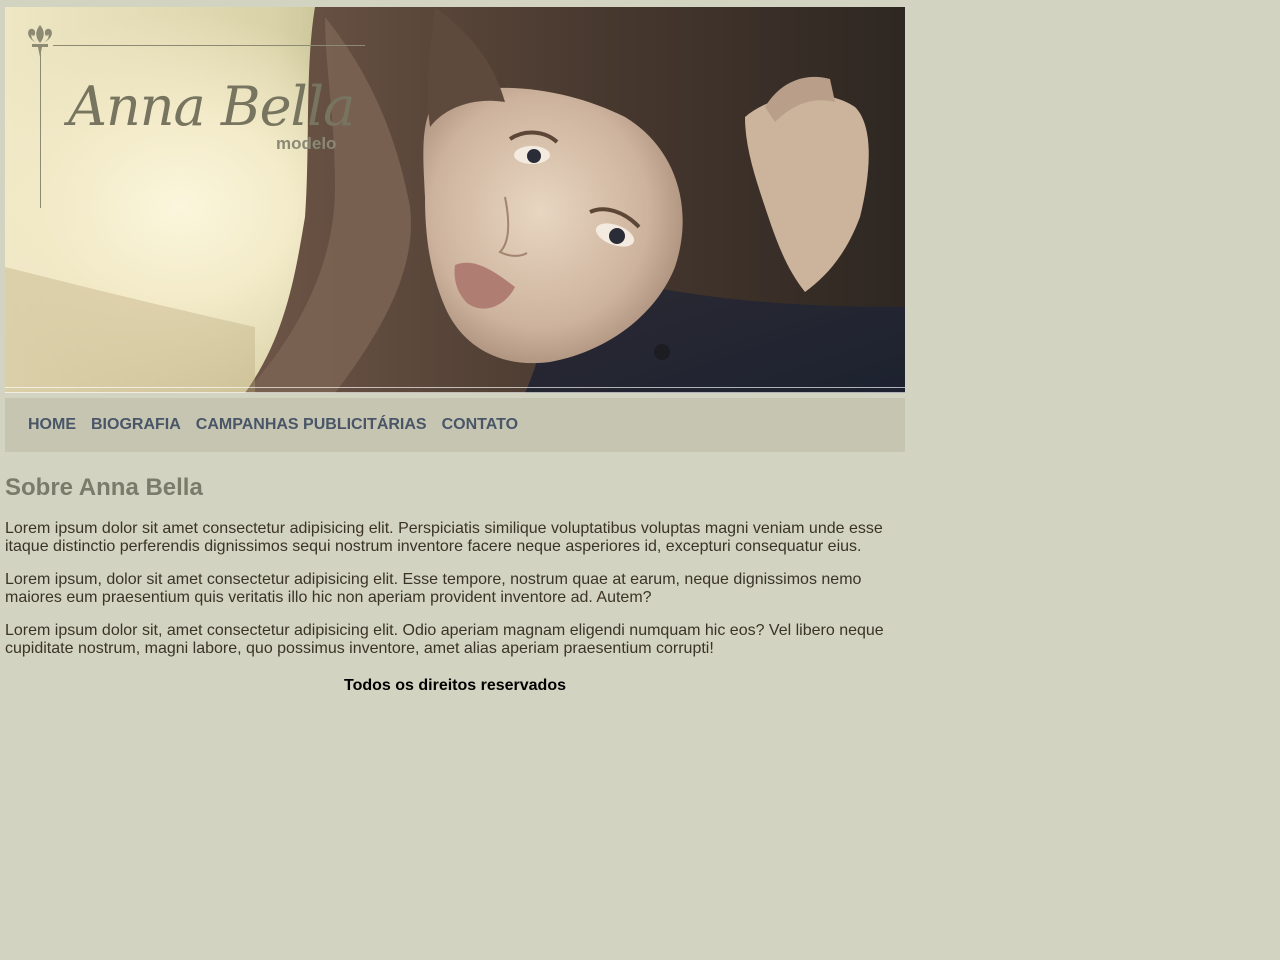 Image resolution: width=1280 pixels, height=960 pixels. I want to click on logo-name: Anna Bella, so click(211, 106).